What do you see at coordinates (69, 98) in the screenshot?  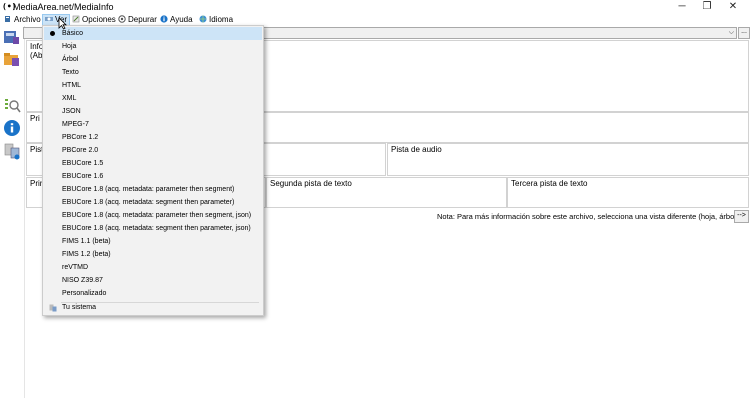 I see `view-item-label: XML` at bounding box center [69, 98].